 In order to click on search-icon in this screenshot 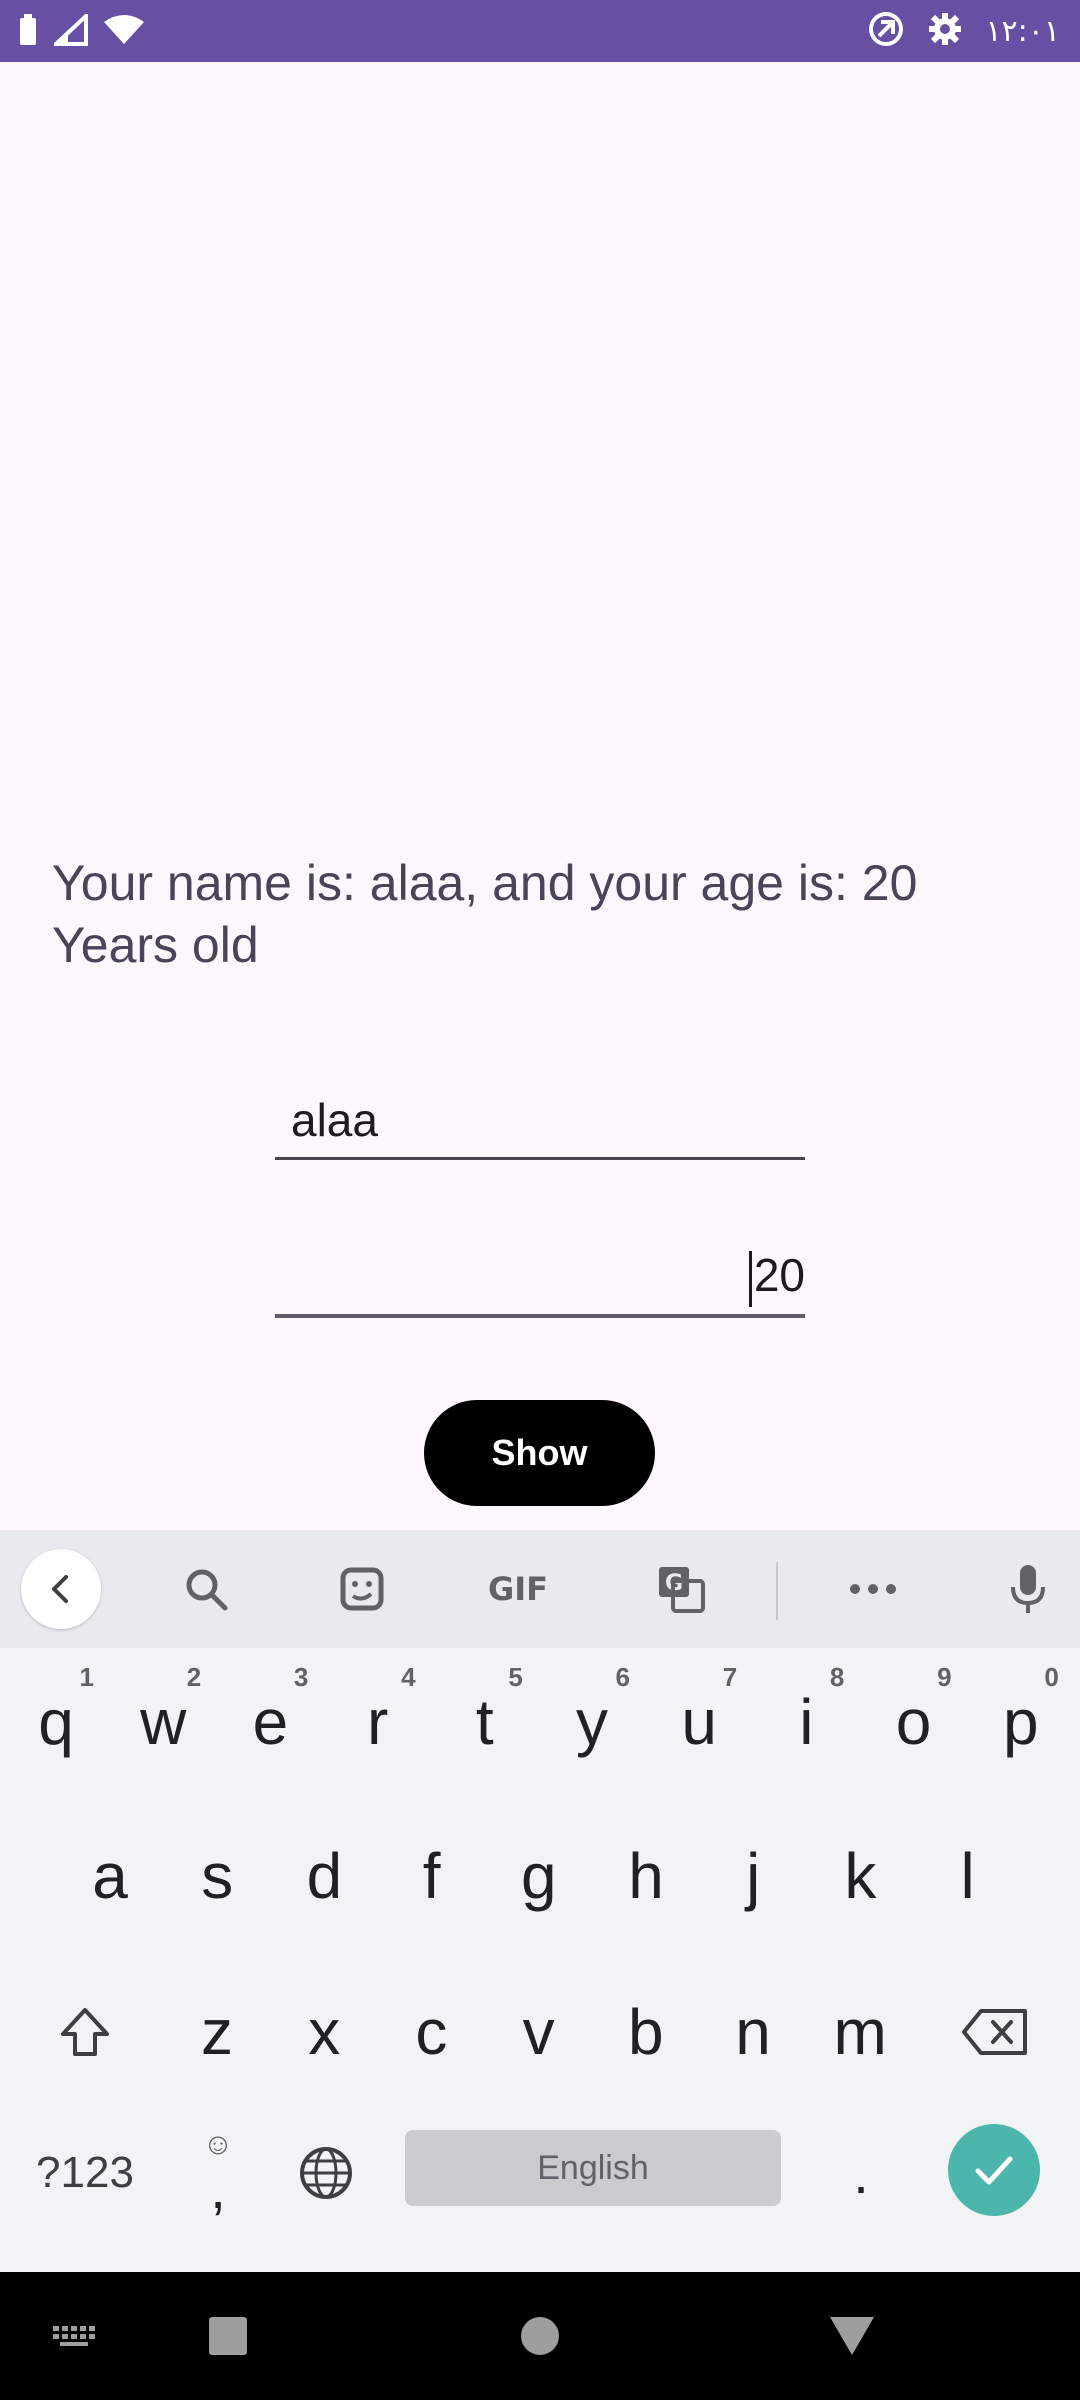, I will do `click(206, 1589)`.